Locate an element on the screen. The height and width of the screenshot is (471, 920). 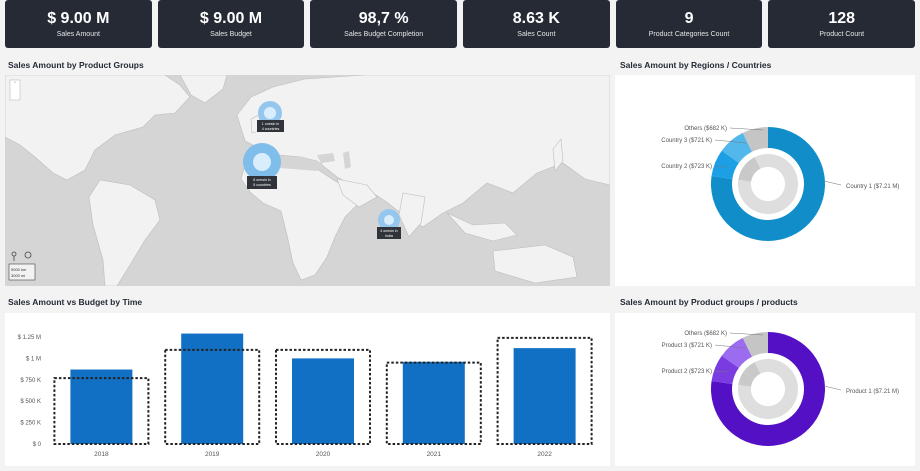
x-tick-label: 2018 is located at coordinates (101, 454).